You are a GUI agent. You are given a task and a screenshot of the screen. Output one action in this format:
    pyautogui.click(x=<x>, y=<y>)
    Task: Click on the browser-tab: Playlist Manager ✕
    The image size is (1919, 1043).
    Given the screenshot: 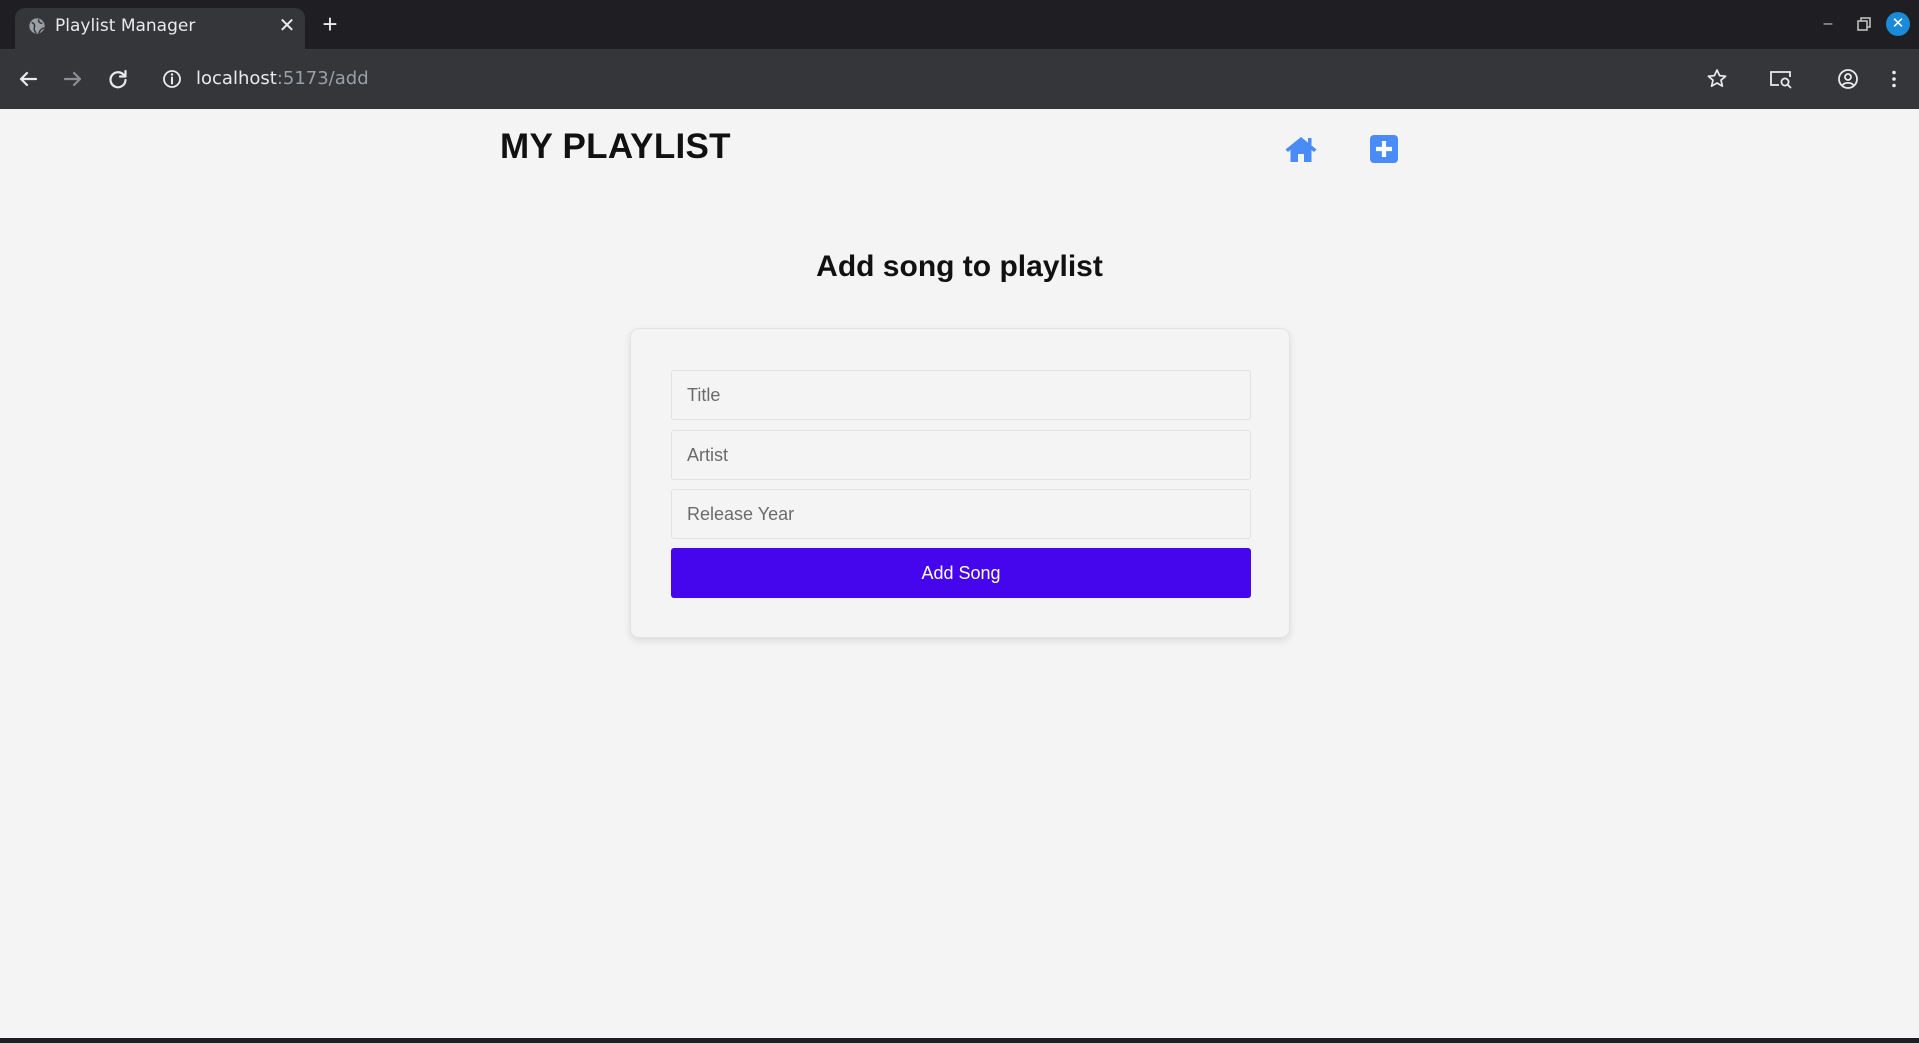 What is the action you would take?
    pyautogui.click(x=160, y=28)
    